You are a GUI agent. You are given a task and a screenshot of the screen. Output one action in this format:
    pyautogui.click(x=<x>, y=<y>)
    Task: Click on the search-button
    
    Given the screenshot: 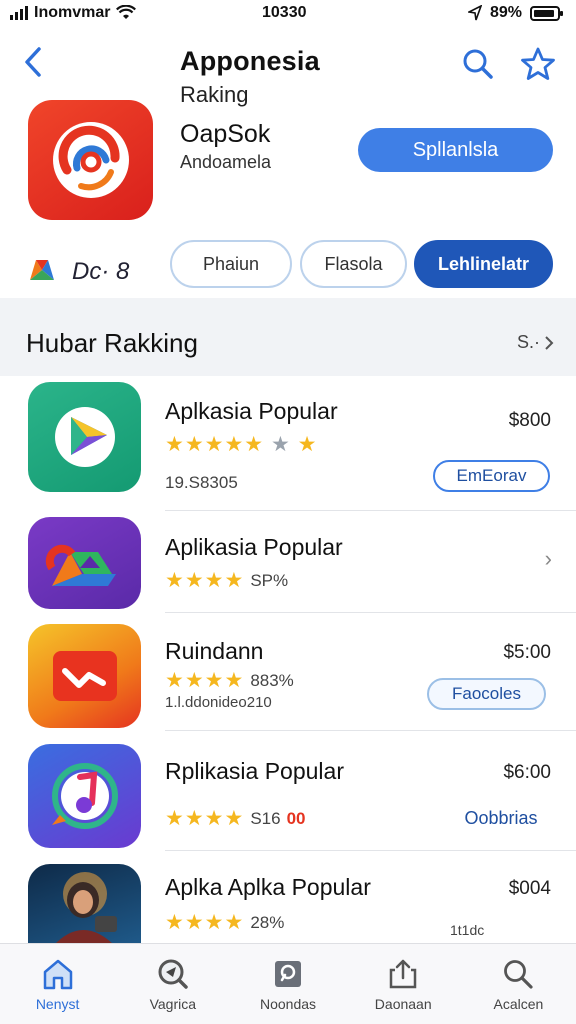 What is the action you would take?
    pyautogui.click(x=478, y=64)
    